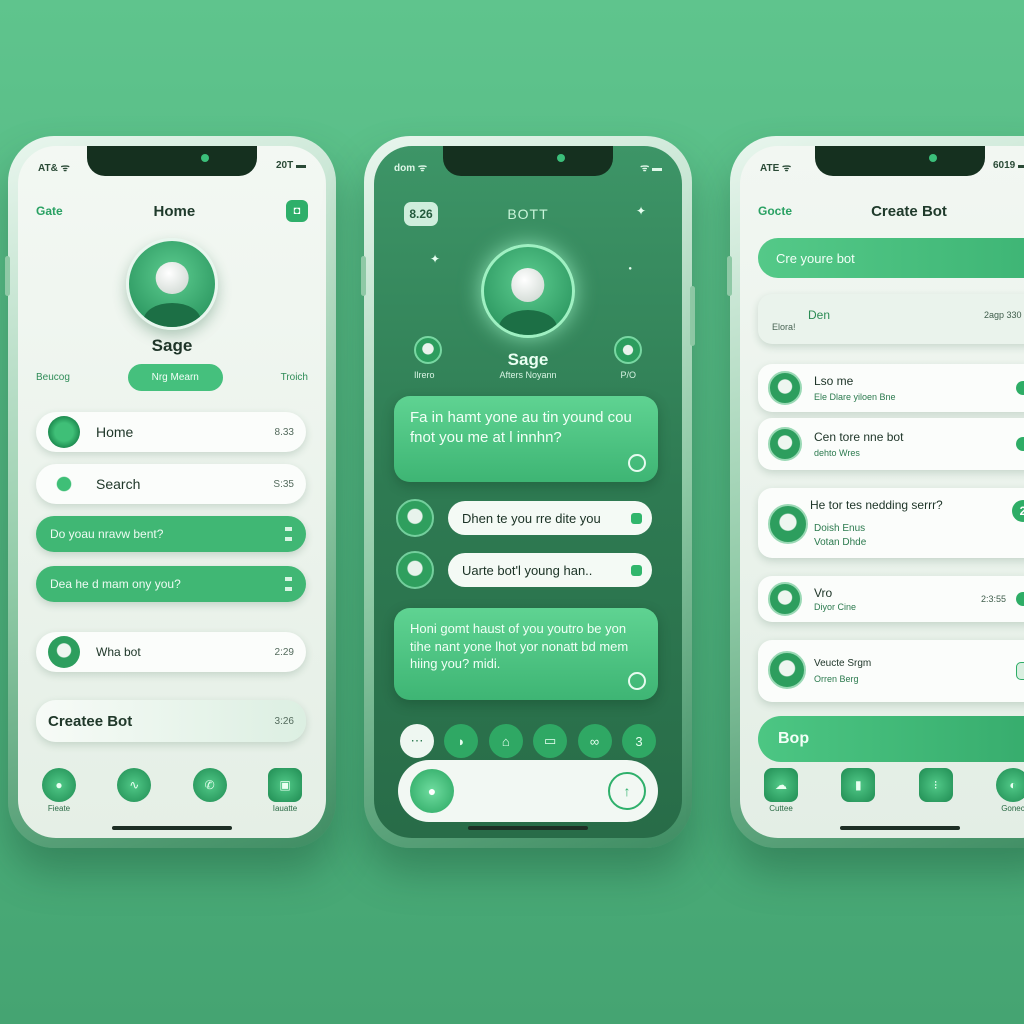 The width and height of the screenshot is (1024, 1024). What do you see at coordinates (855, 397) in the screenshot?
I see `card-sub: Ele Dlare yiloen Bne` at bounding box center [855, 397].